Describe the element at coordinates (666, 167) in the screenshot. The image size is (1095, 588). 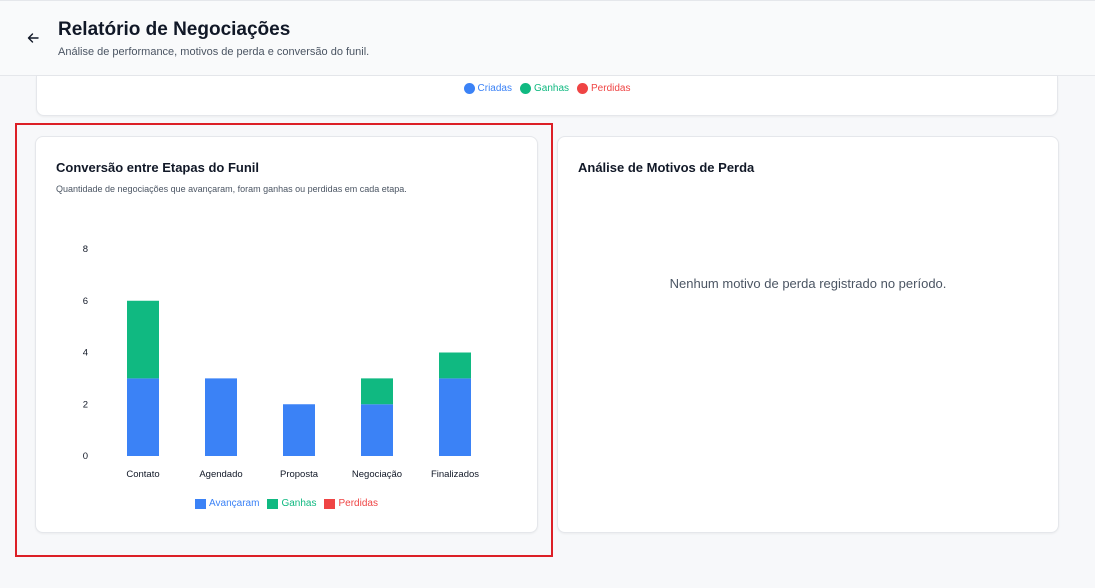
I see `card-title: Análise de Motivos de Perda` at that location.